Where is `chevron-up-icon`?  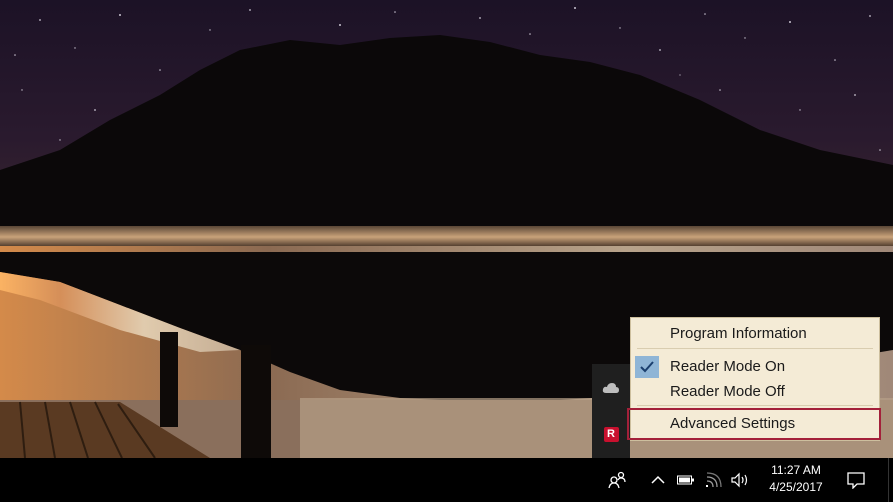
chevron-up-icon is located at coordinates (658, 480).